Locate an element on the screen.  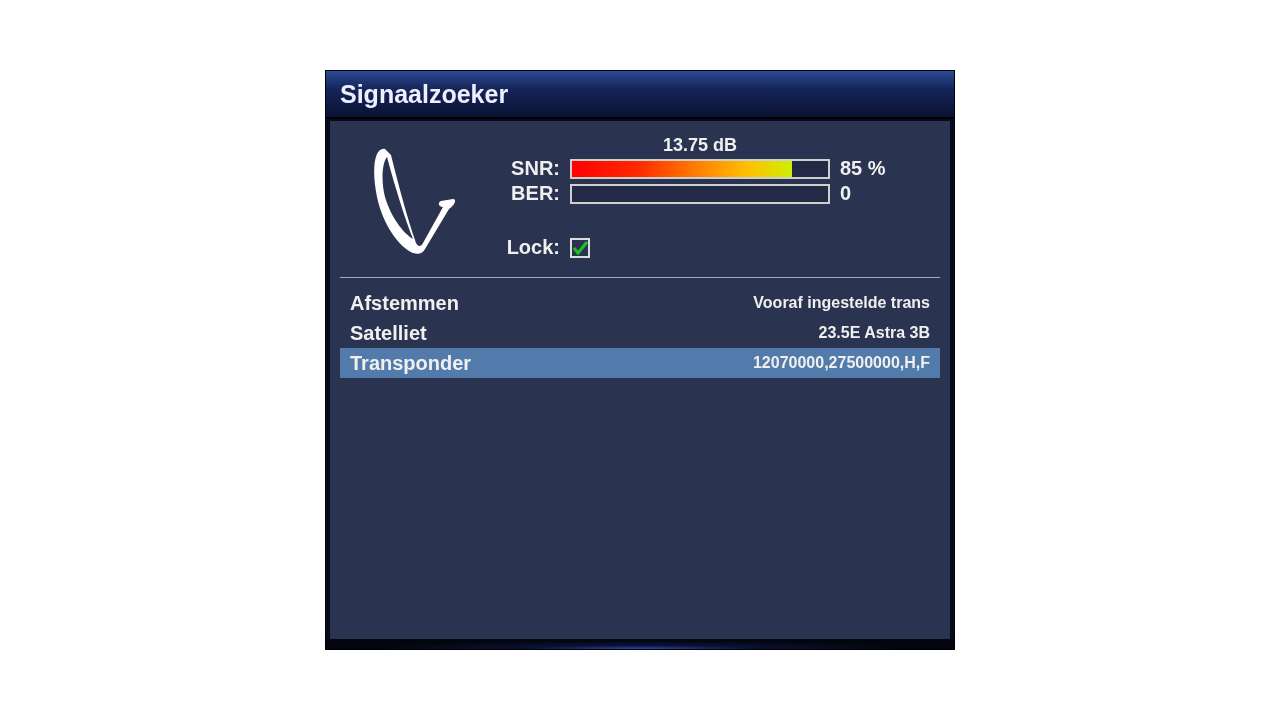
meter-value: 85 % is located at coordinates (863, 168).